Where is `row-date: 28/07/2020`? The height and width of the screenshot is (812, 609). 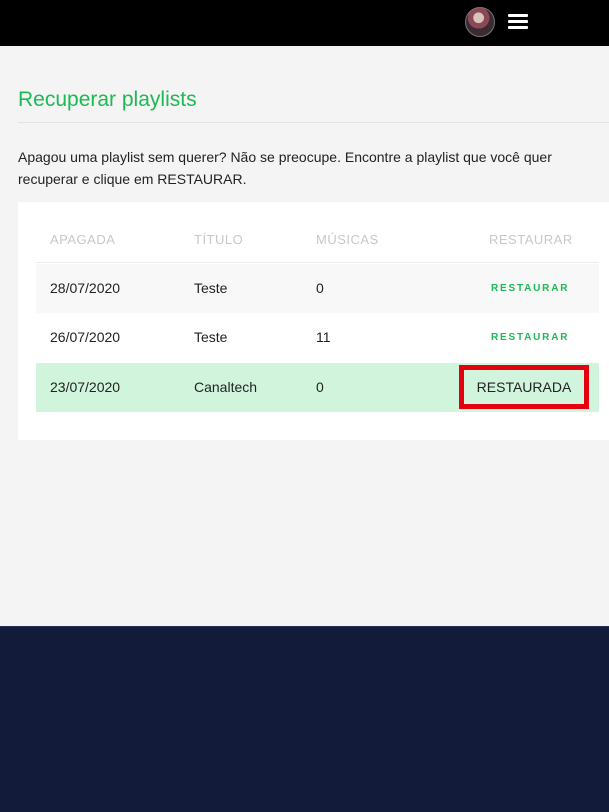
row-date: 28/07/2020 is located at coordinates (85, 288).